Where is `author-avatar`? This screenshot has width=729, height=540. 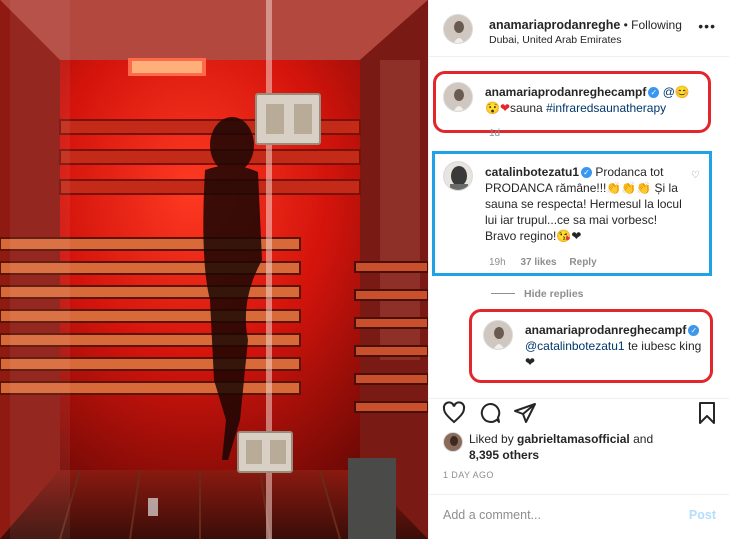
author-avatar is located at coordinates (458, 29).